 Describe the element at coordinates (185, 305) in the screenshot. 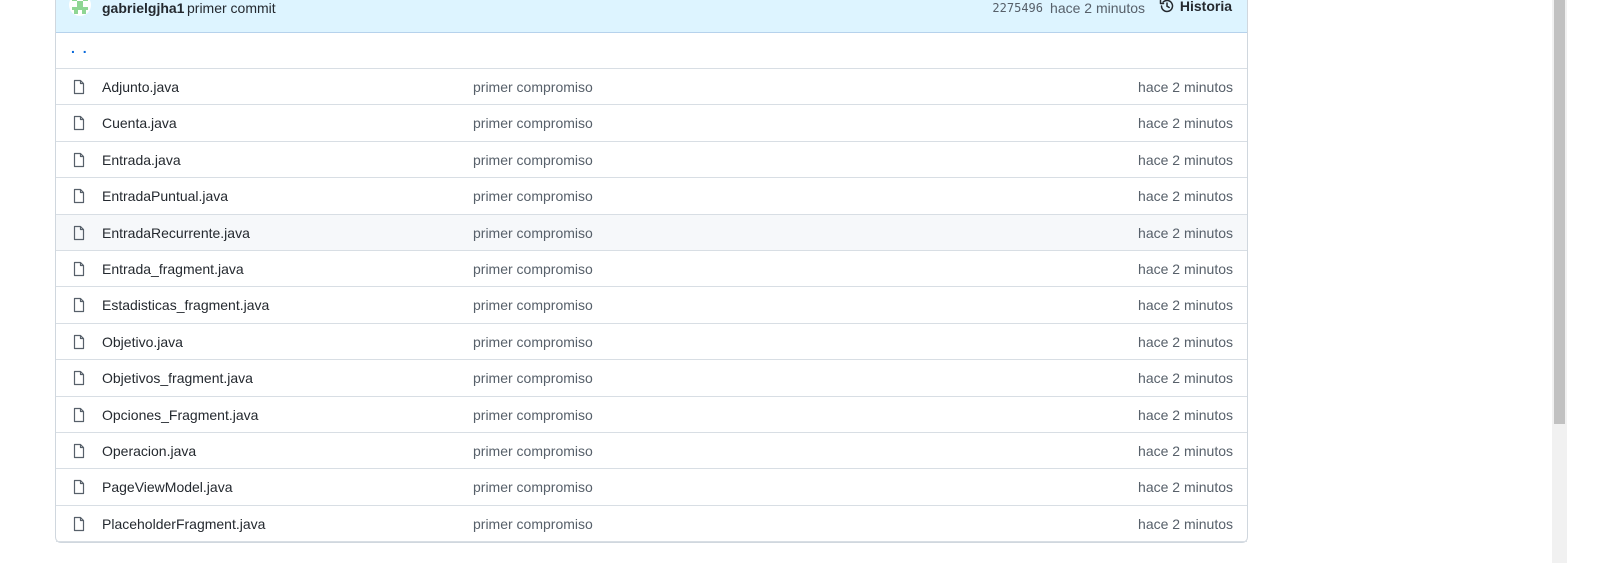

I see `file-name-link: Estadisticas_fragment.java` at that location.